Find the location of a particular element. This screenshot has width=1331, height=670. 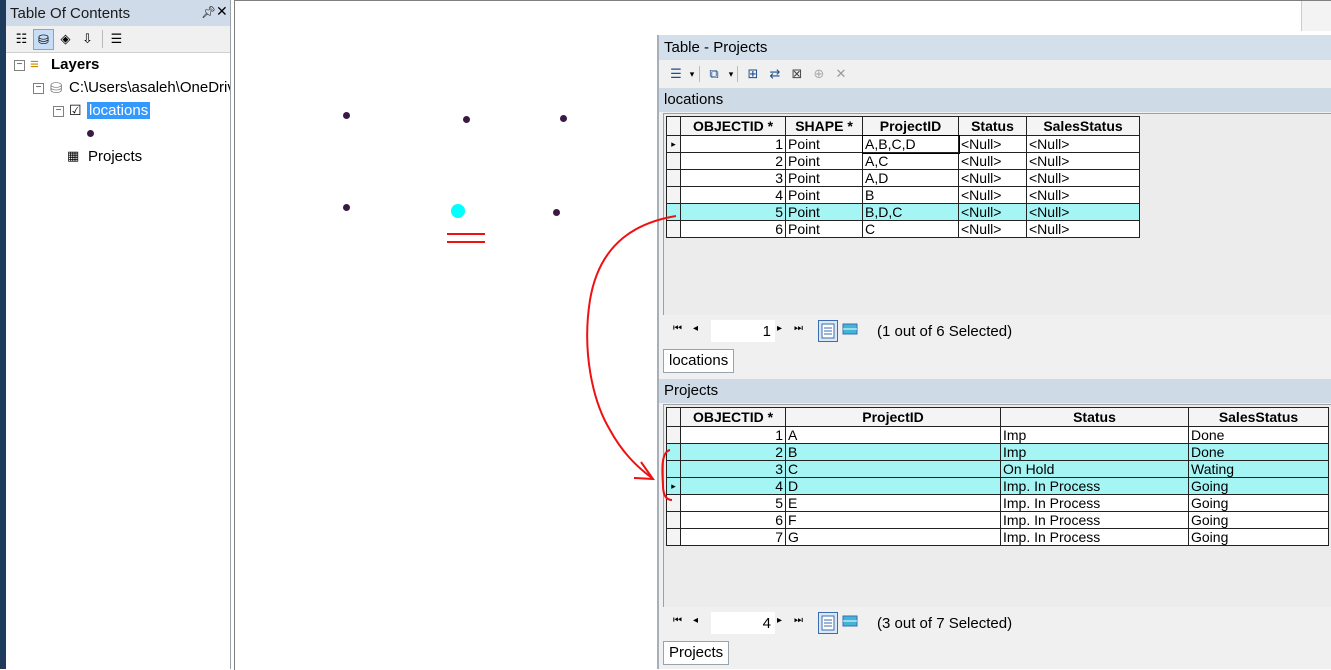

pin-icon: 📌︎ is located at coordinates (208, 12).